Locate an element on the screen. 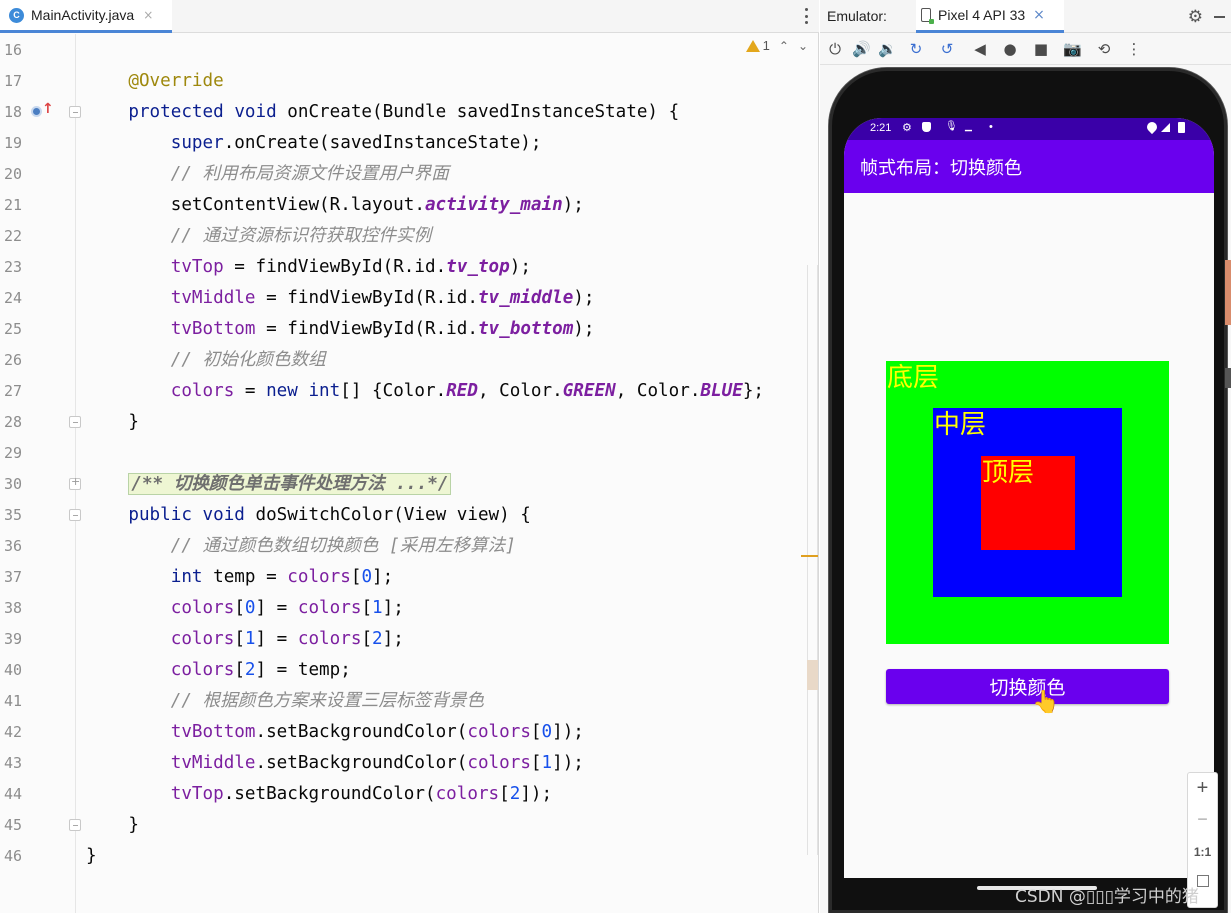  code-token: ]); is located at coordinates (568, 763).